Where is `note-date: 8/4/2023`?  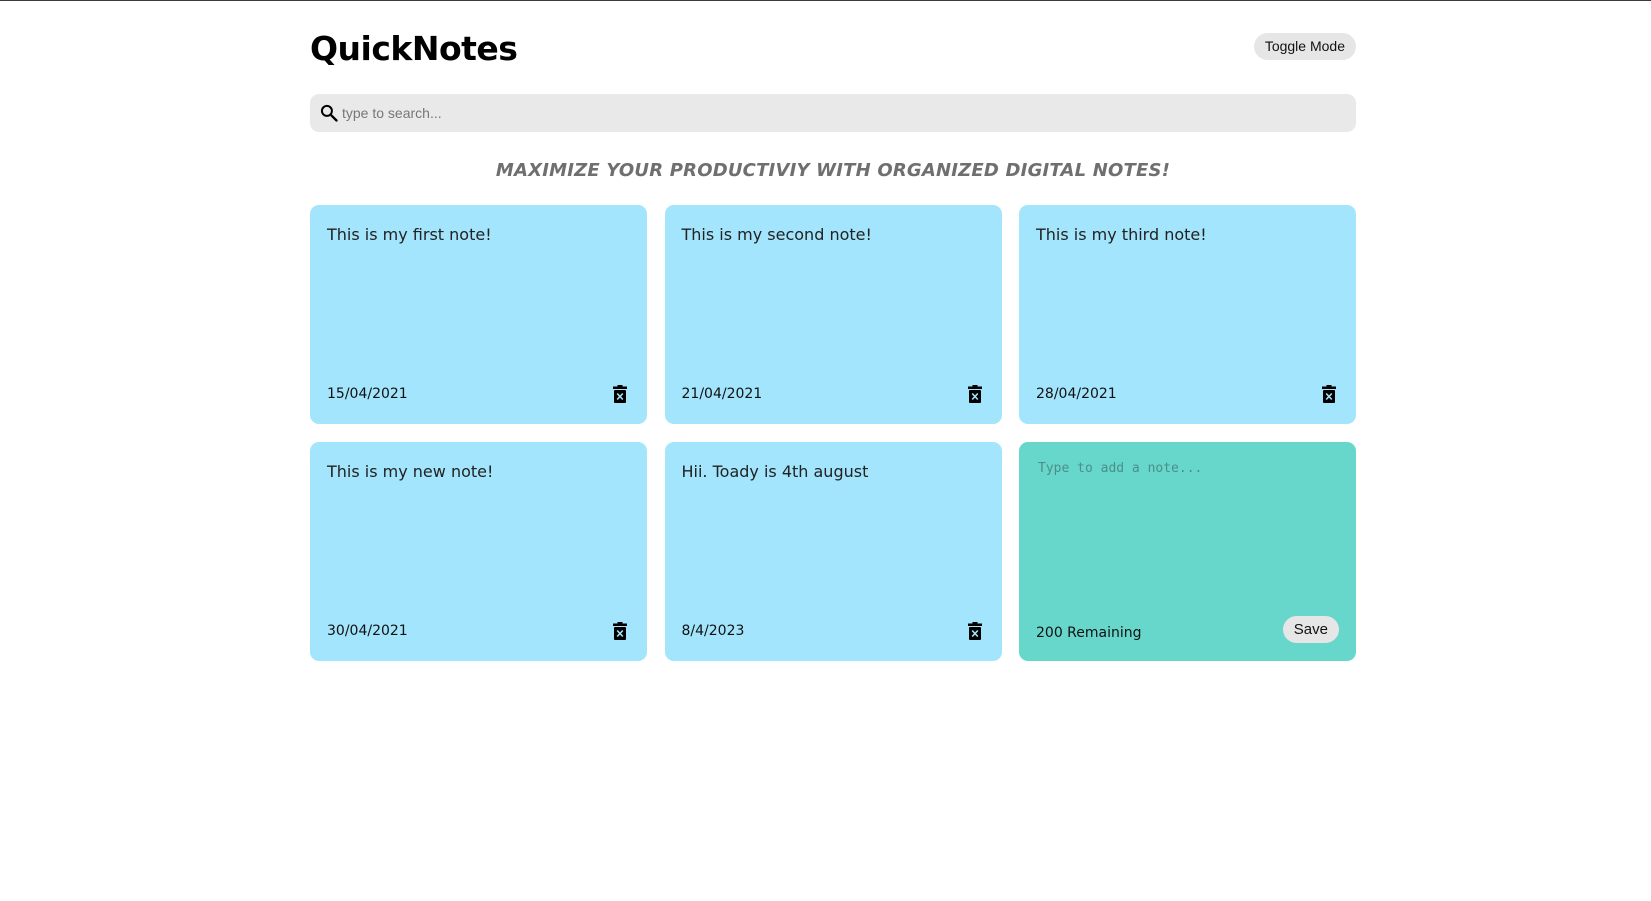 note-date: 8/4/2023 is located at coordinates (713, 631).